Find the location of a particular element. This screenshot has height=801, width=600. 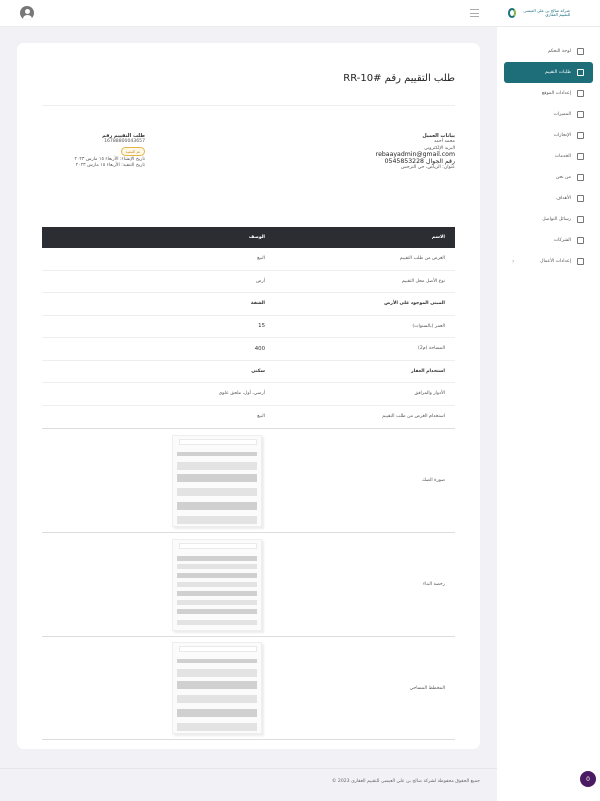

target-icon is located at coordinates (580, 198).